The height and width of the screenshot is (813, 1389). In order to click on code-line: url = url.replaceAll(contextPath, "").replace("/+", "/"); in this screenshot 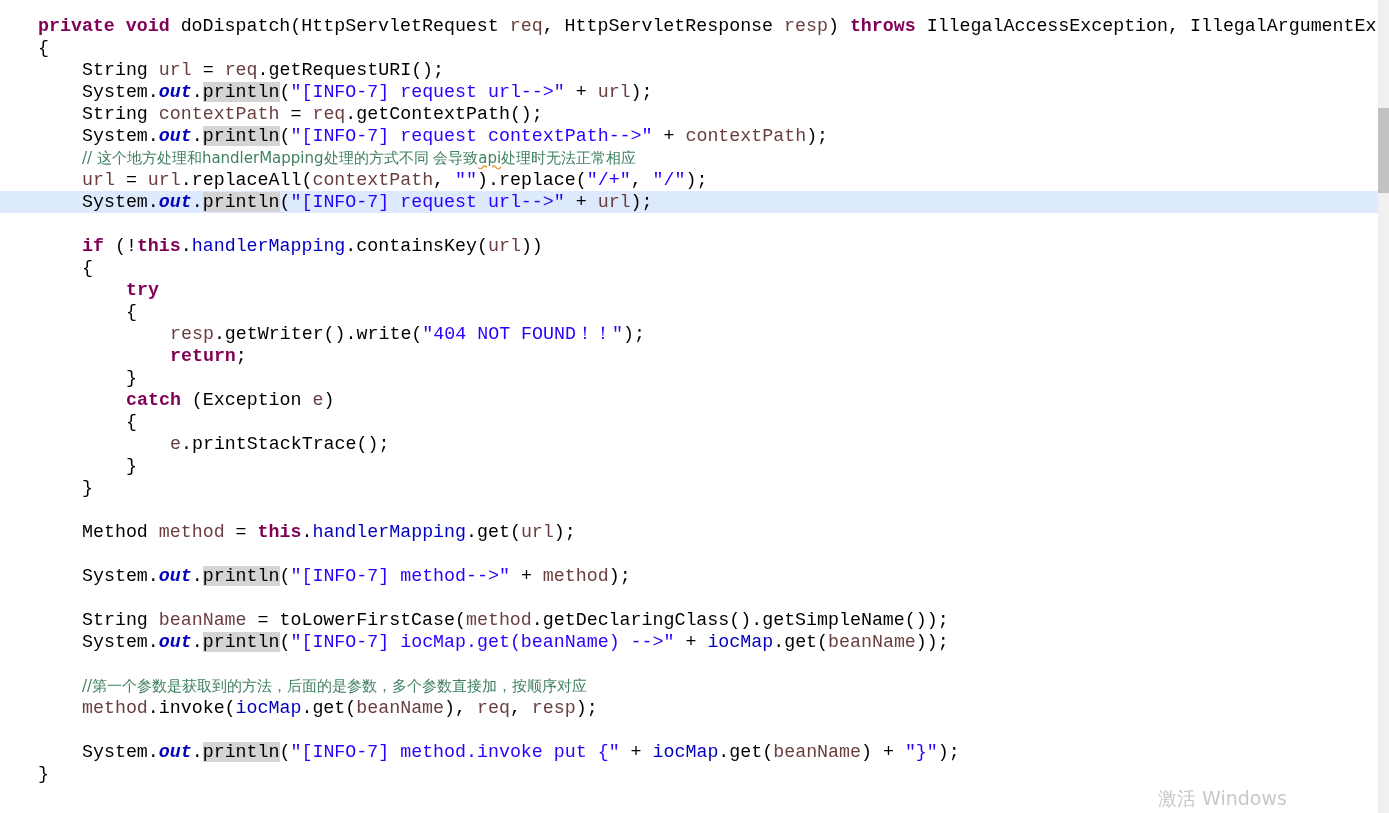, I will do `click(395, 180)`.